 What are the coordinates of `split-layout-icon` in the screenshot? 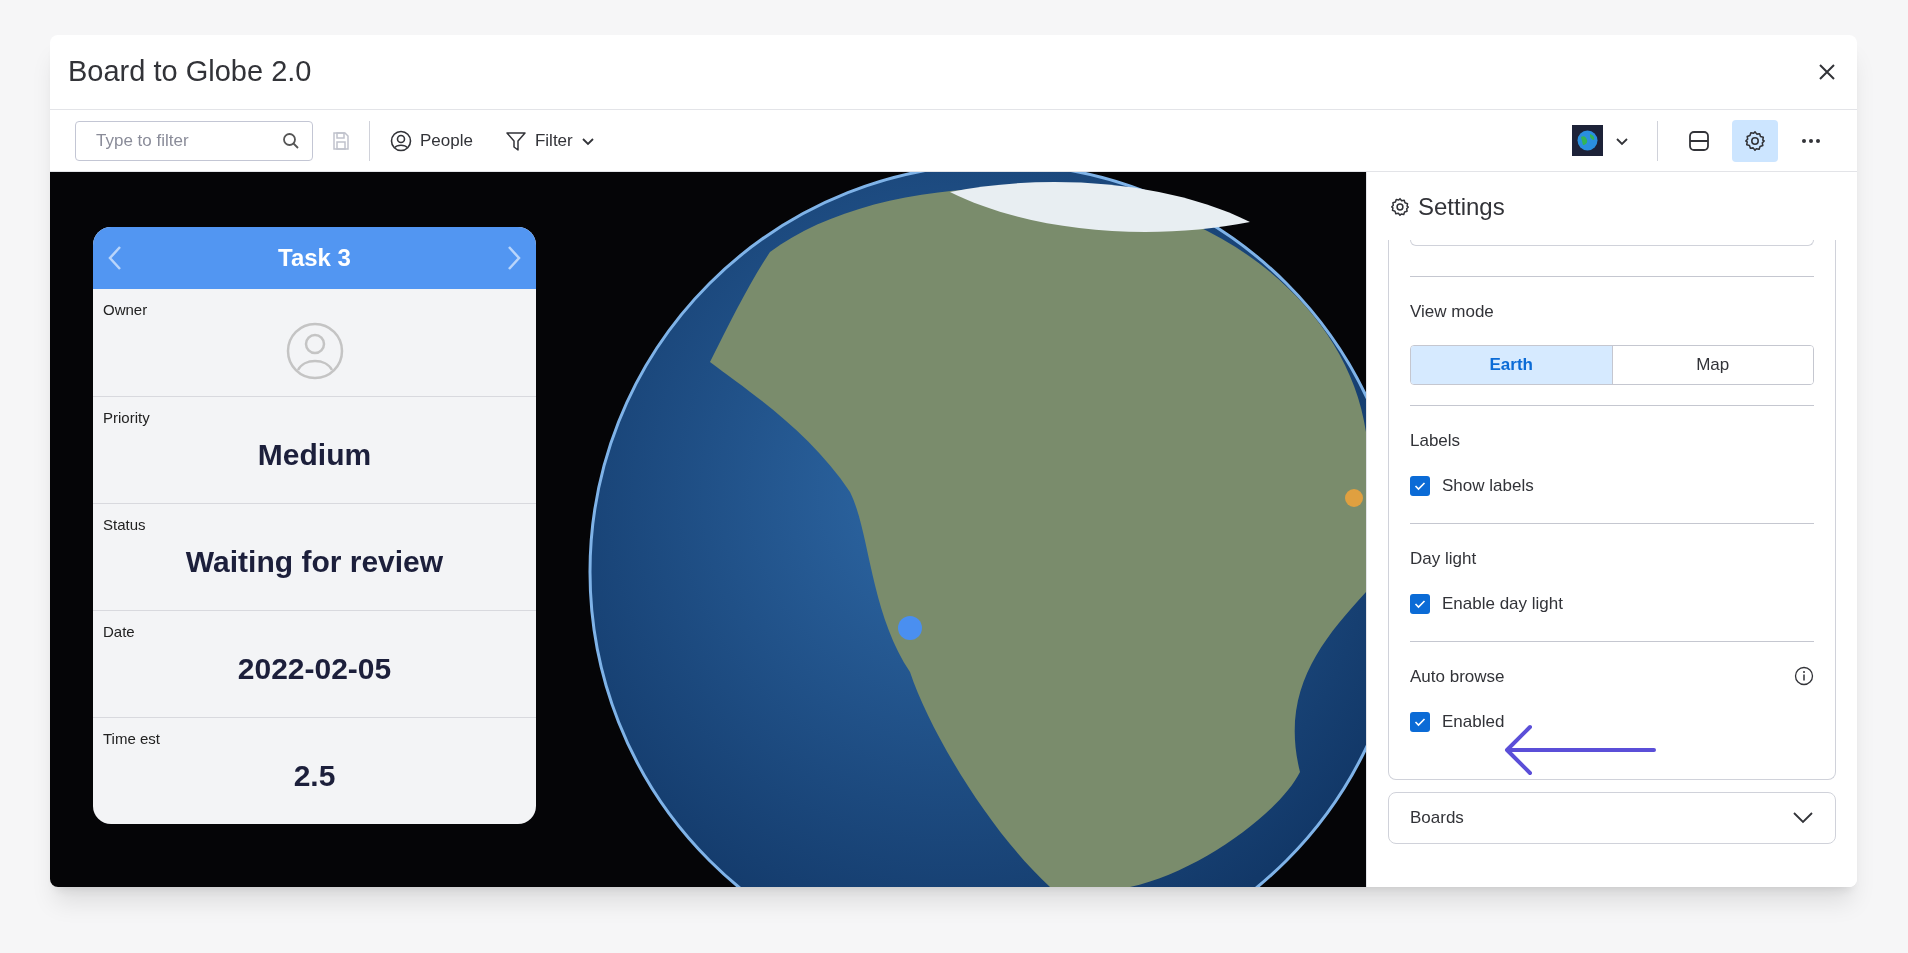 It's located at (1699, 140).